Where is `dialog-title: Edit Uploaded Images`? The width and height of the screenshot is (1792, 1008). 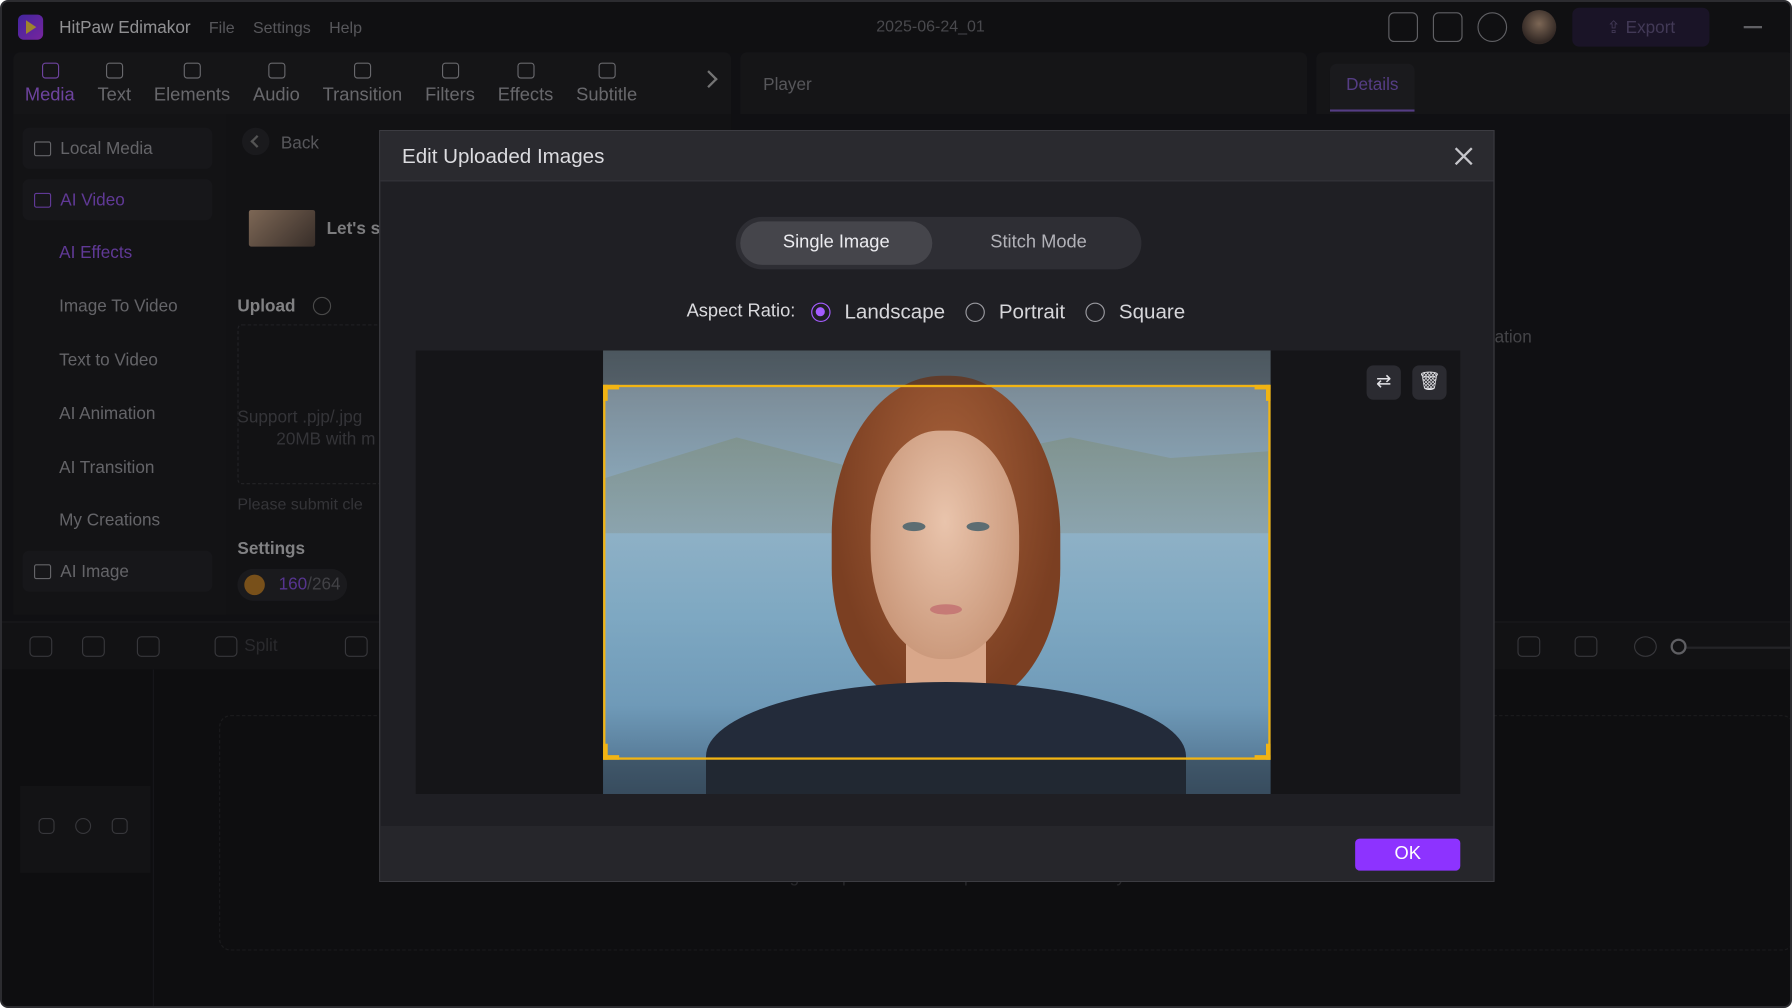 dialog-title: Edit Uploaded Images is located at coordinates (503, 156).